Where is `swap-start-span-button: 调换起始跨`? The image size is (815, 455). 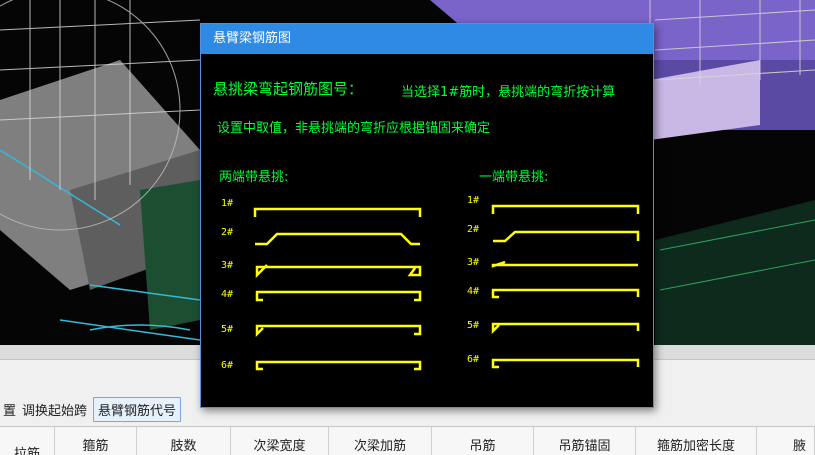 swap-start-span-button: 调换起始跨 is located at coordinates (54, 409).